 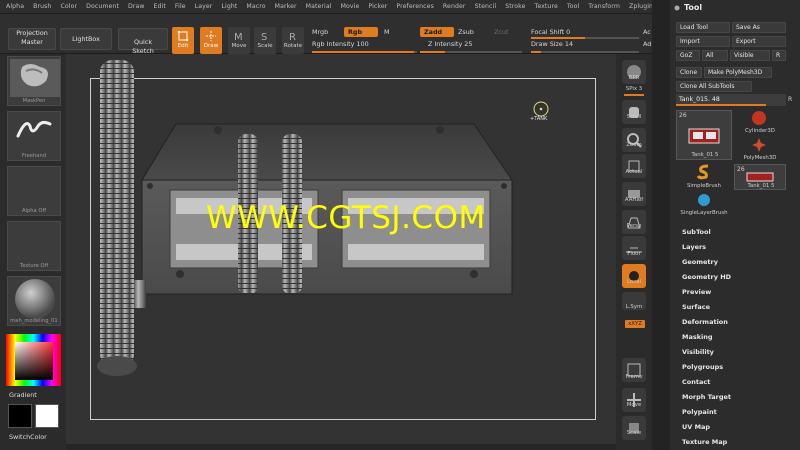 I want to click on tool-thumb-tank-2: 26 Tank_01 5, so click(x=760, y=177).